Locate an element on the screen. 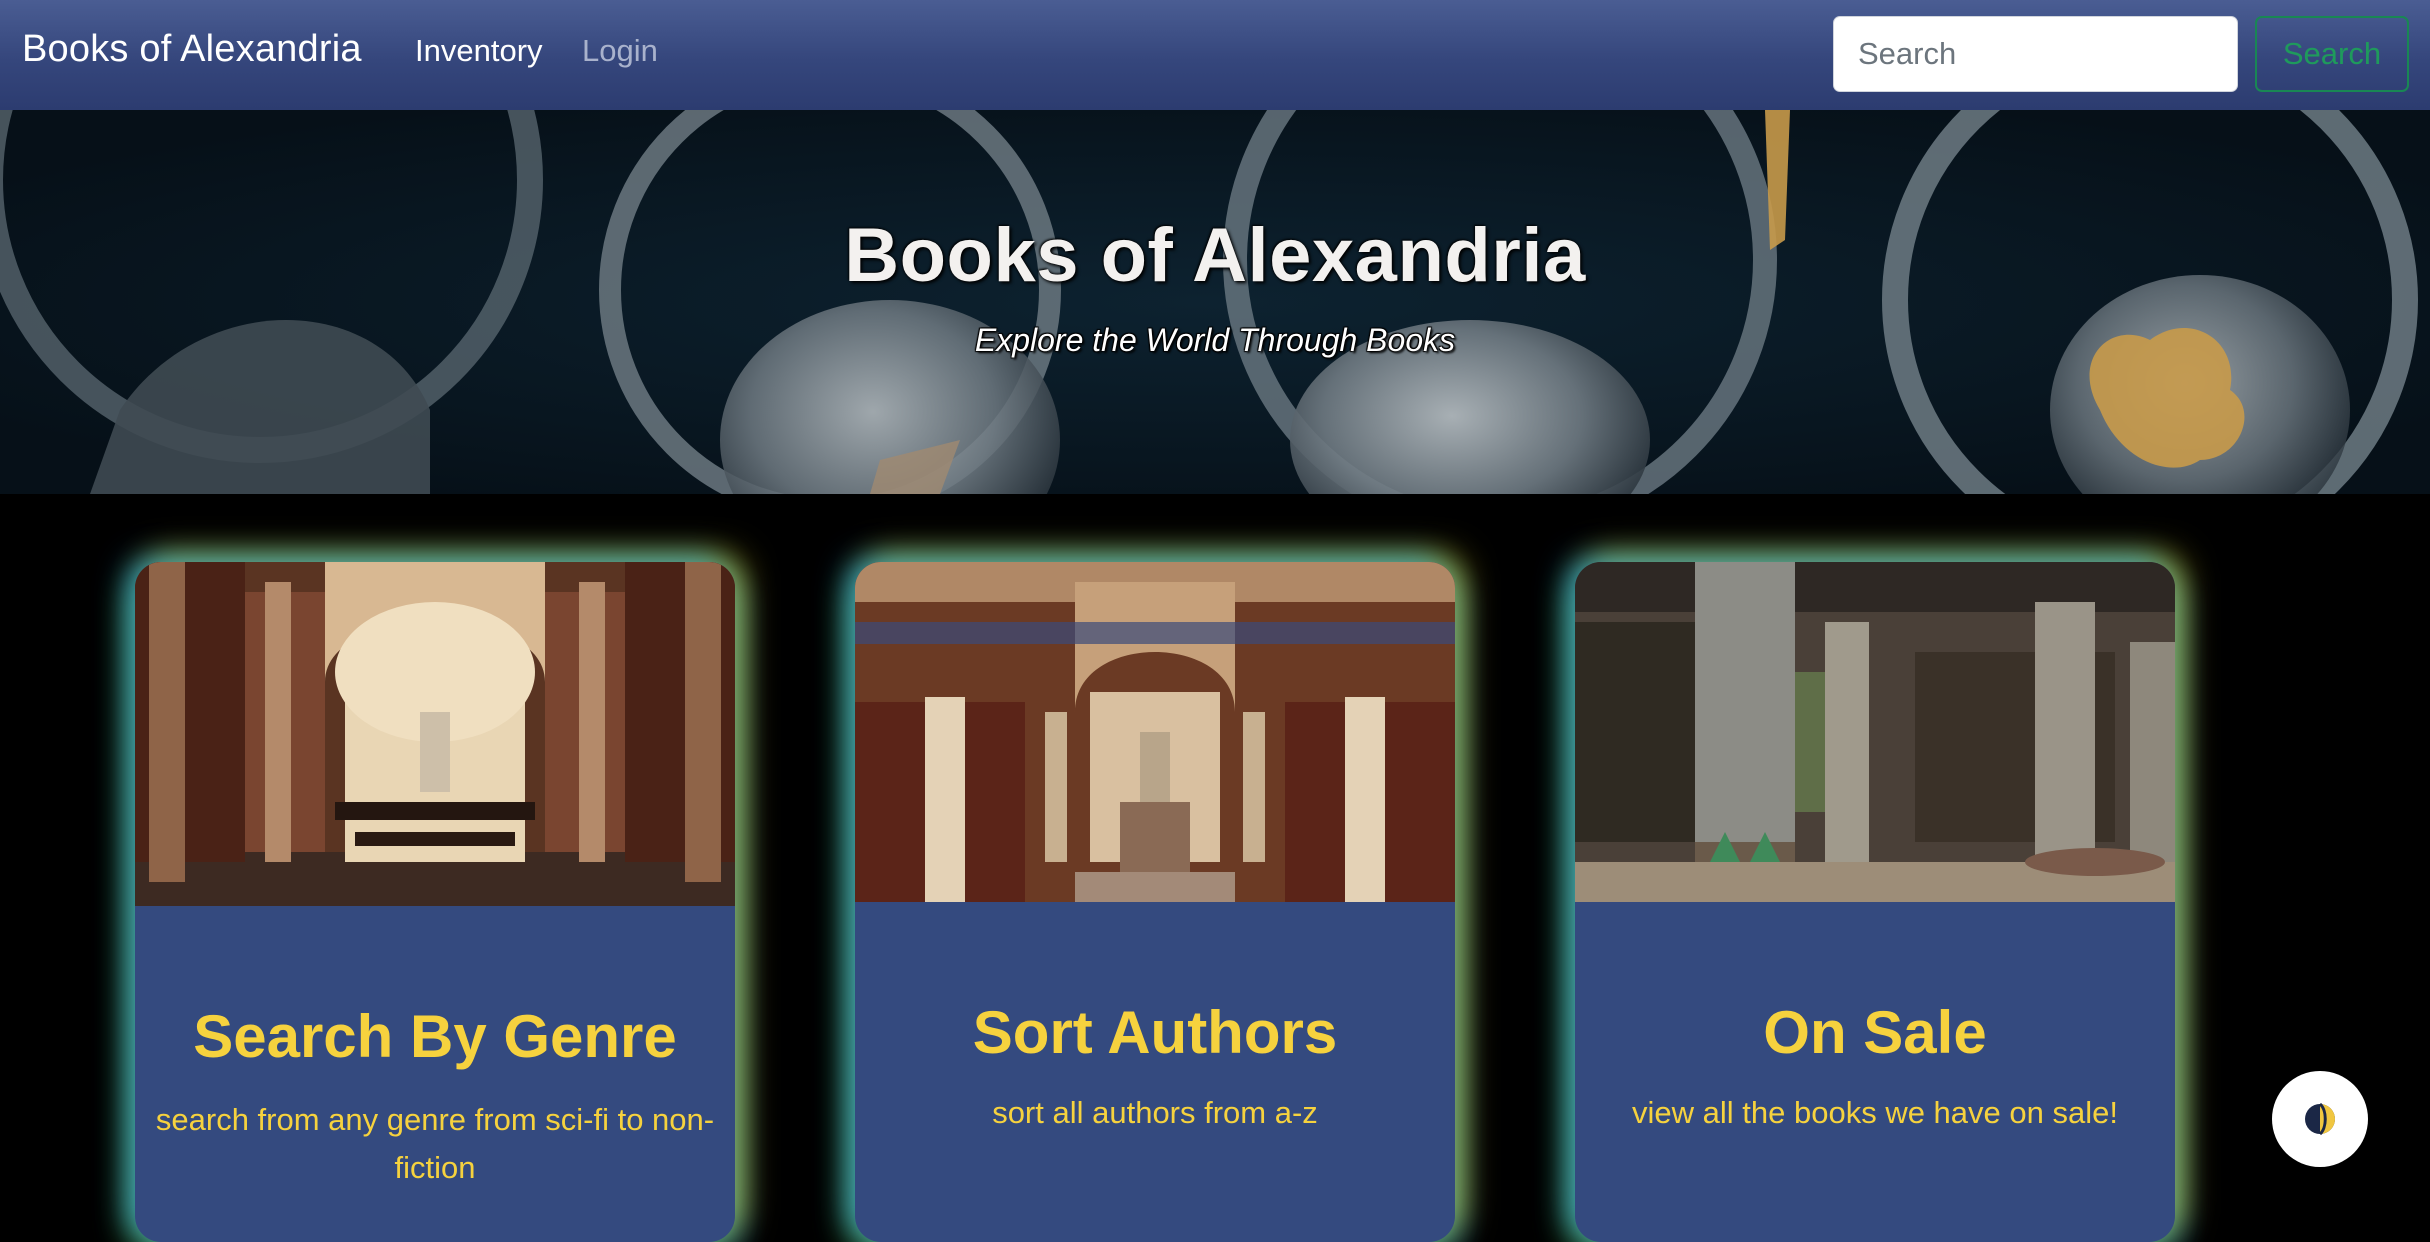 Image resolution: width=2430 pixels, height=1242 pixels. card-title: Sort Authors is located at coordinates (1155, 1032).